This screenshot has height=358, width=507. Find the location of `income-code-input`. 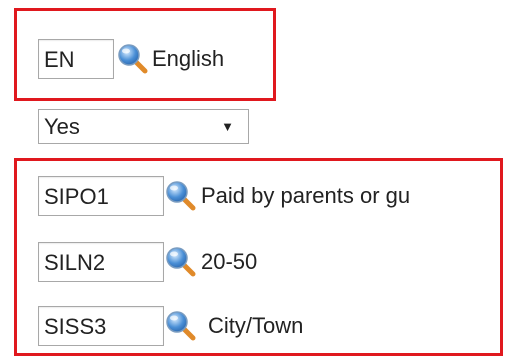

income-code-input is located at coordinates (101, 262).